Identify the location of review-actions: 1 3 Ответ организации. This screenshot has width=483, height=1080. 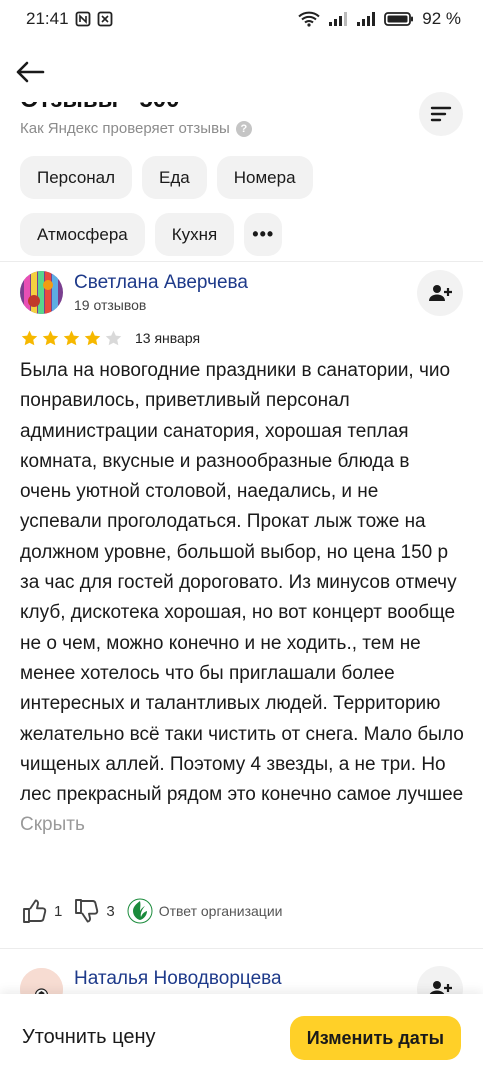
(152, 911).